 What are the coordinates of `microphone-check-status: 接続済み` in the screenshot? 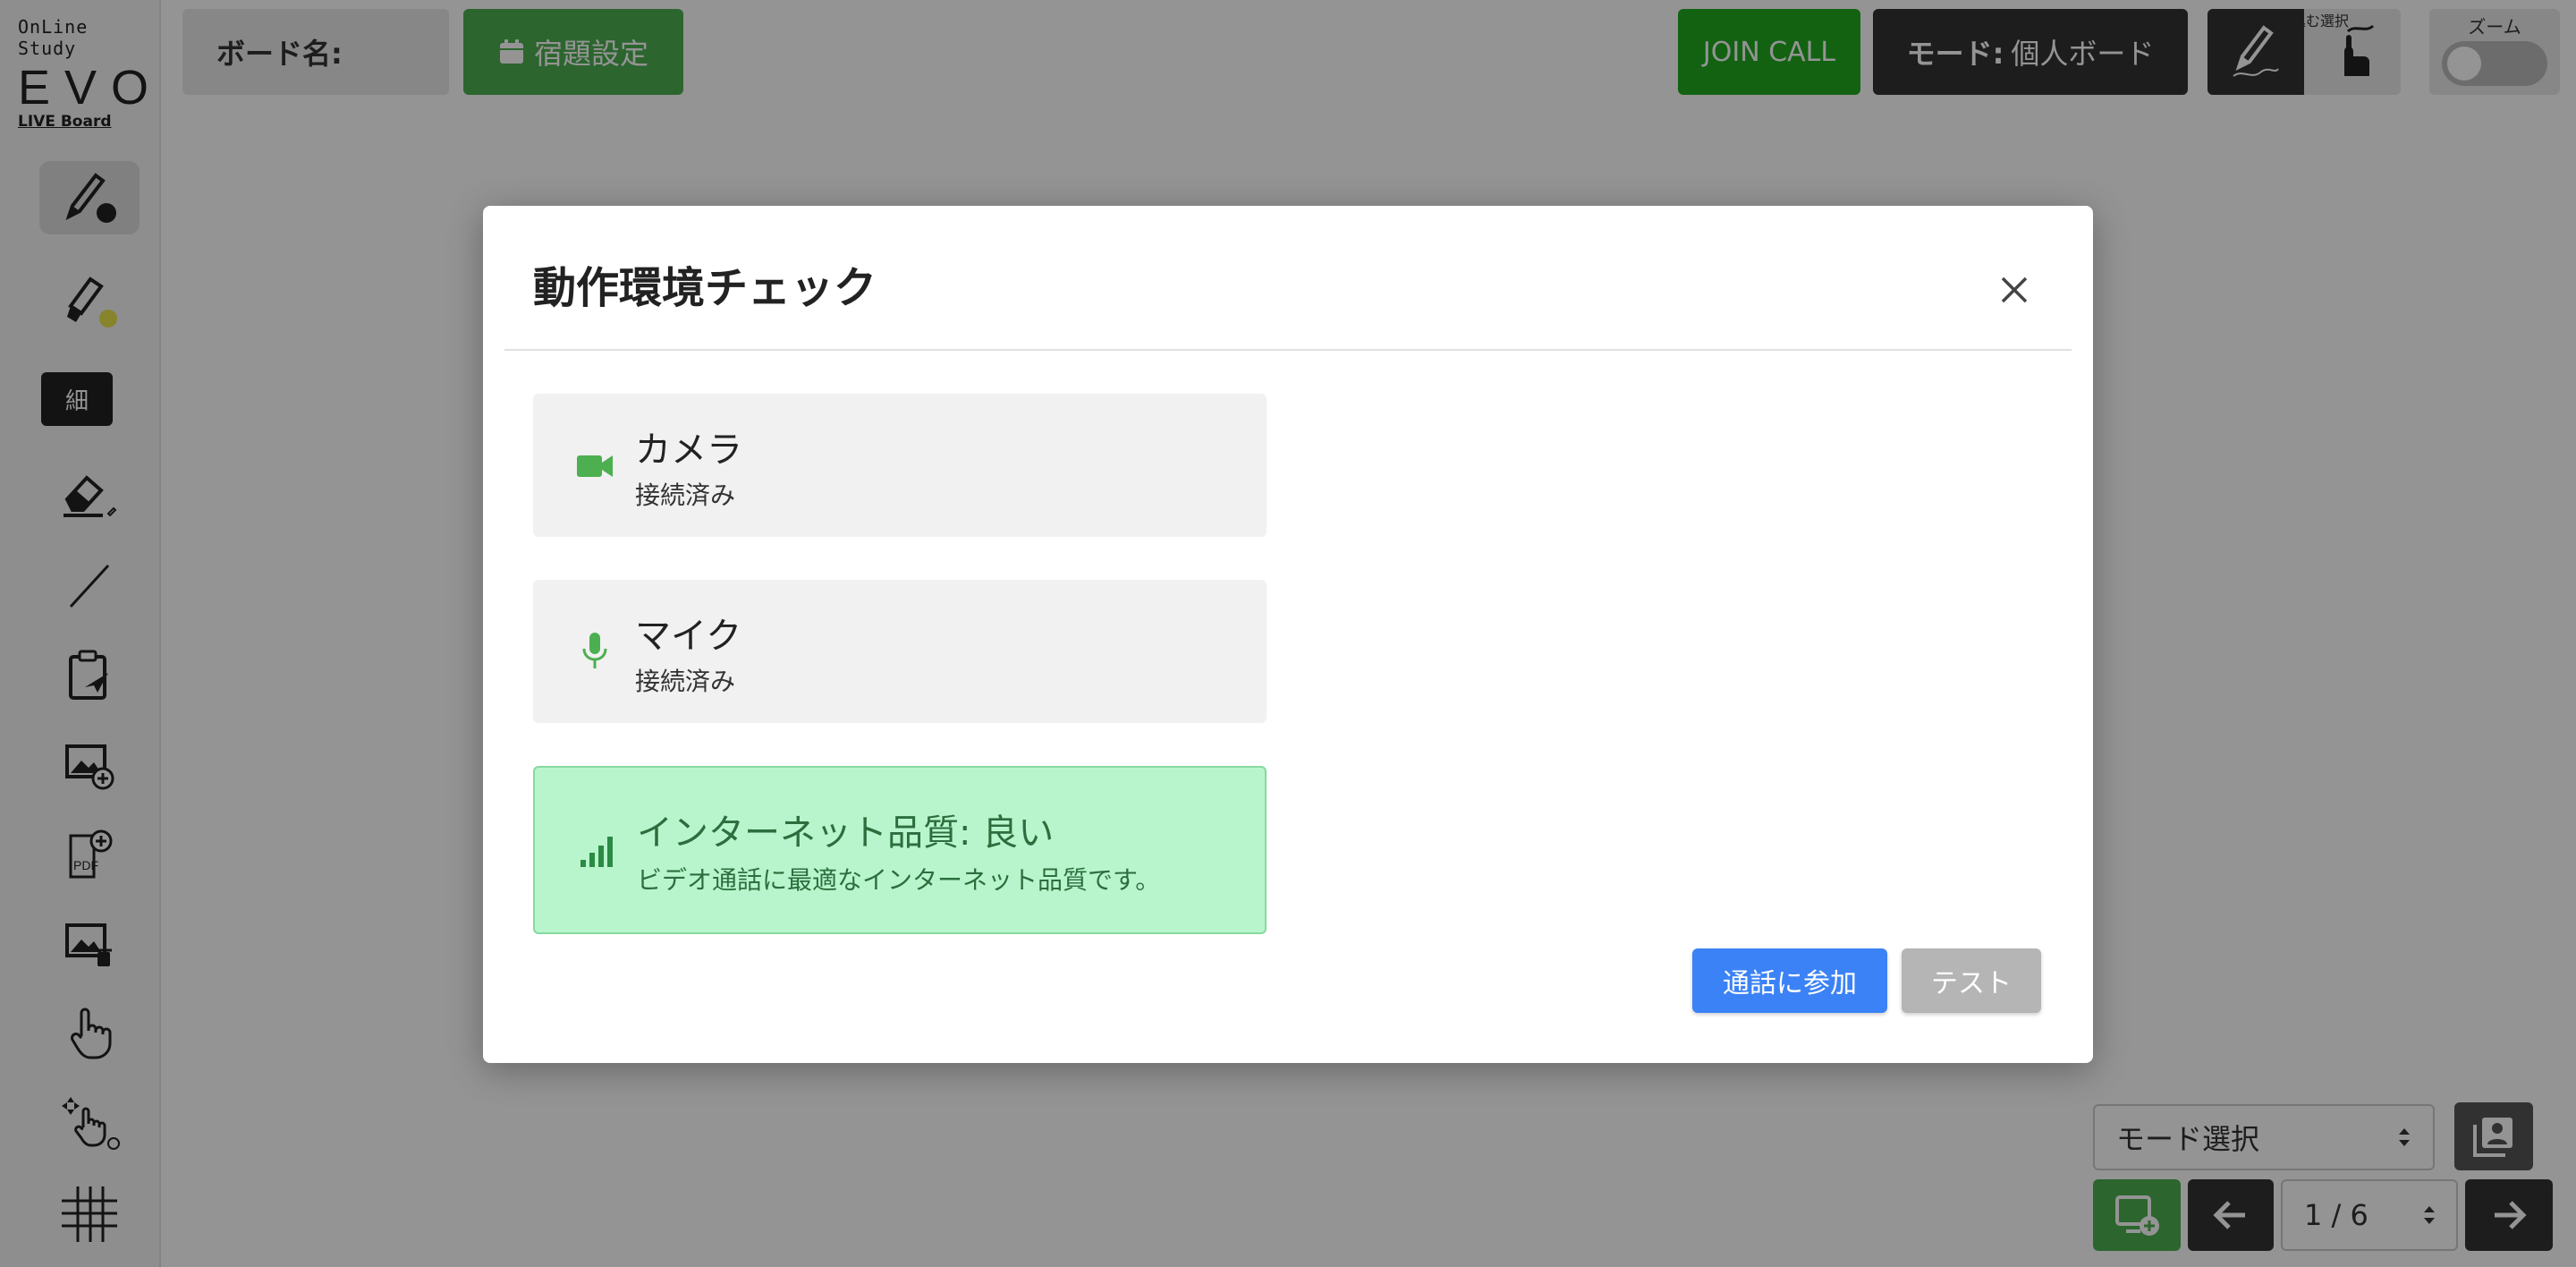 It's located at (685, 681).